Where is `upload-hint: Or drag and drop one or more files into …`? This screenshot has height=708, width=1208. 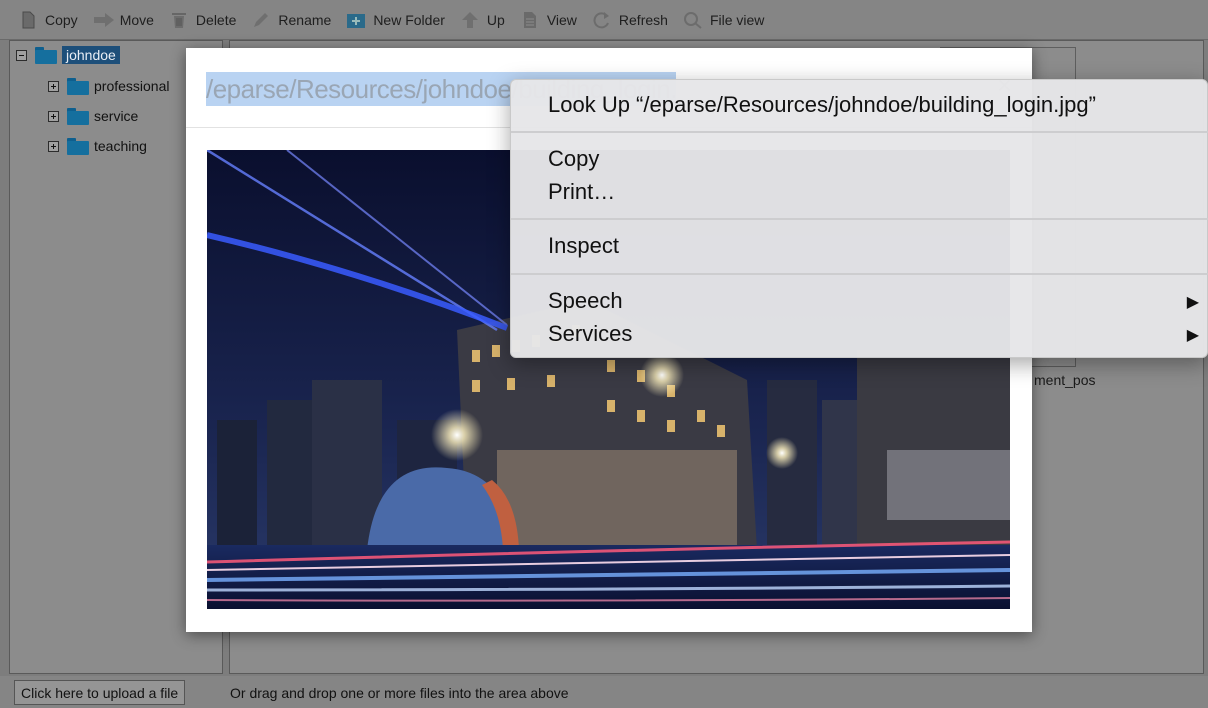
upload-hint: Or drag and drop one or more files into … is located at coordinates (399, 693).